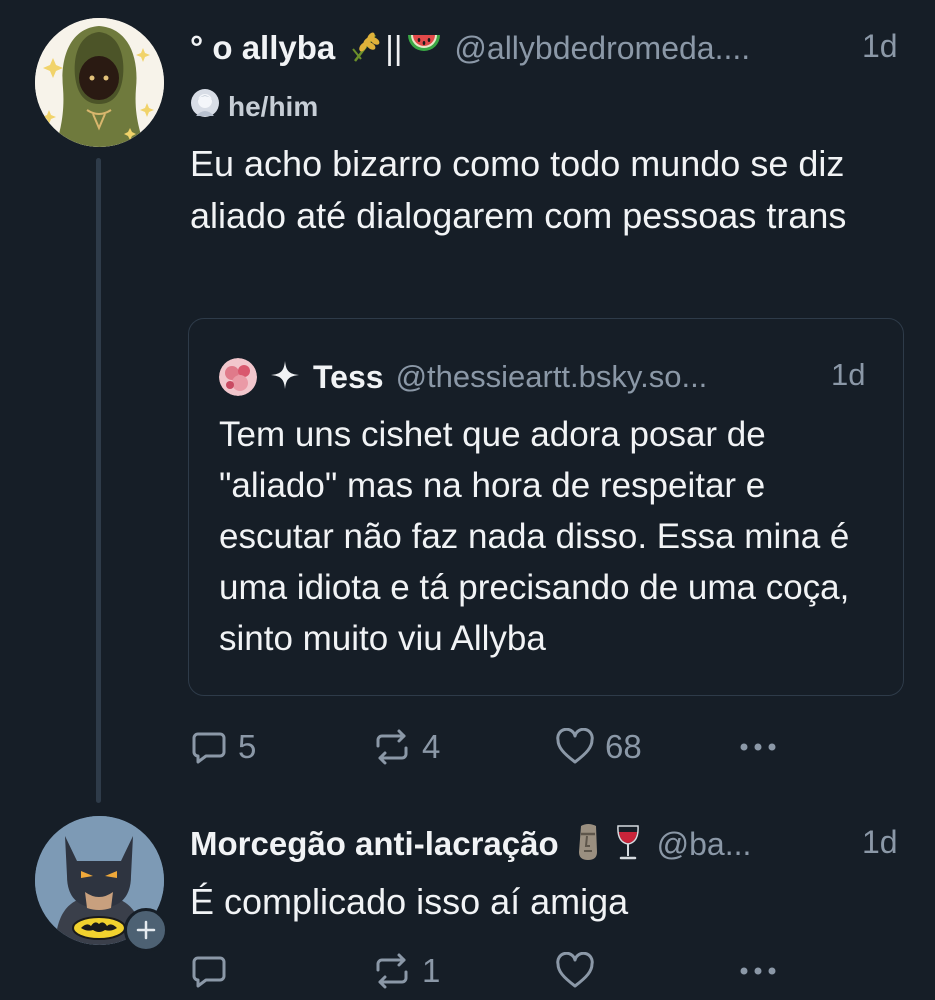  I want to click on quote-avatar, so click(238, 377).